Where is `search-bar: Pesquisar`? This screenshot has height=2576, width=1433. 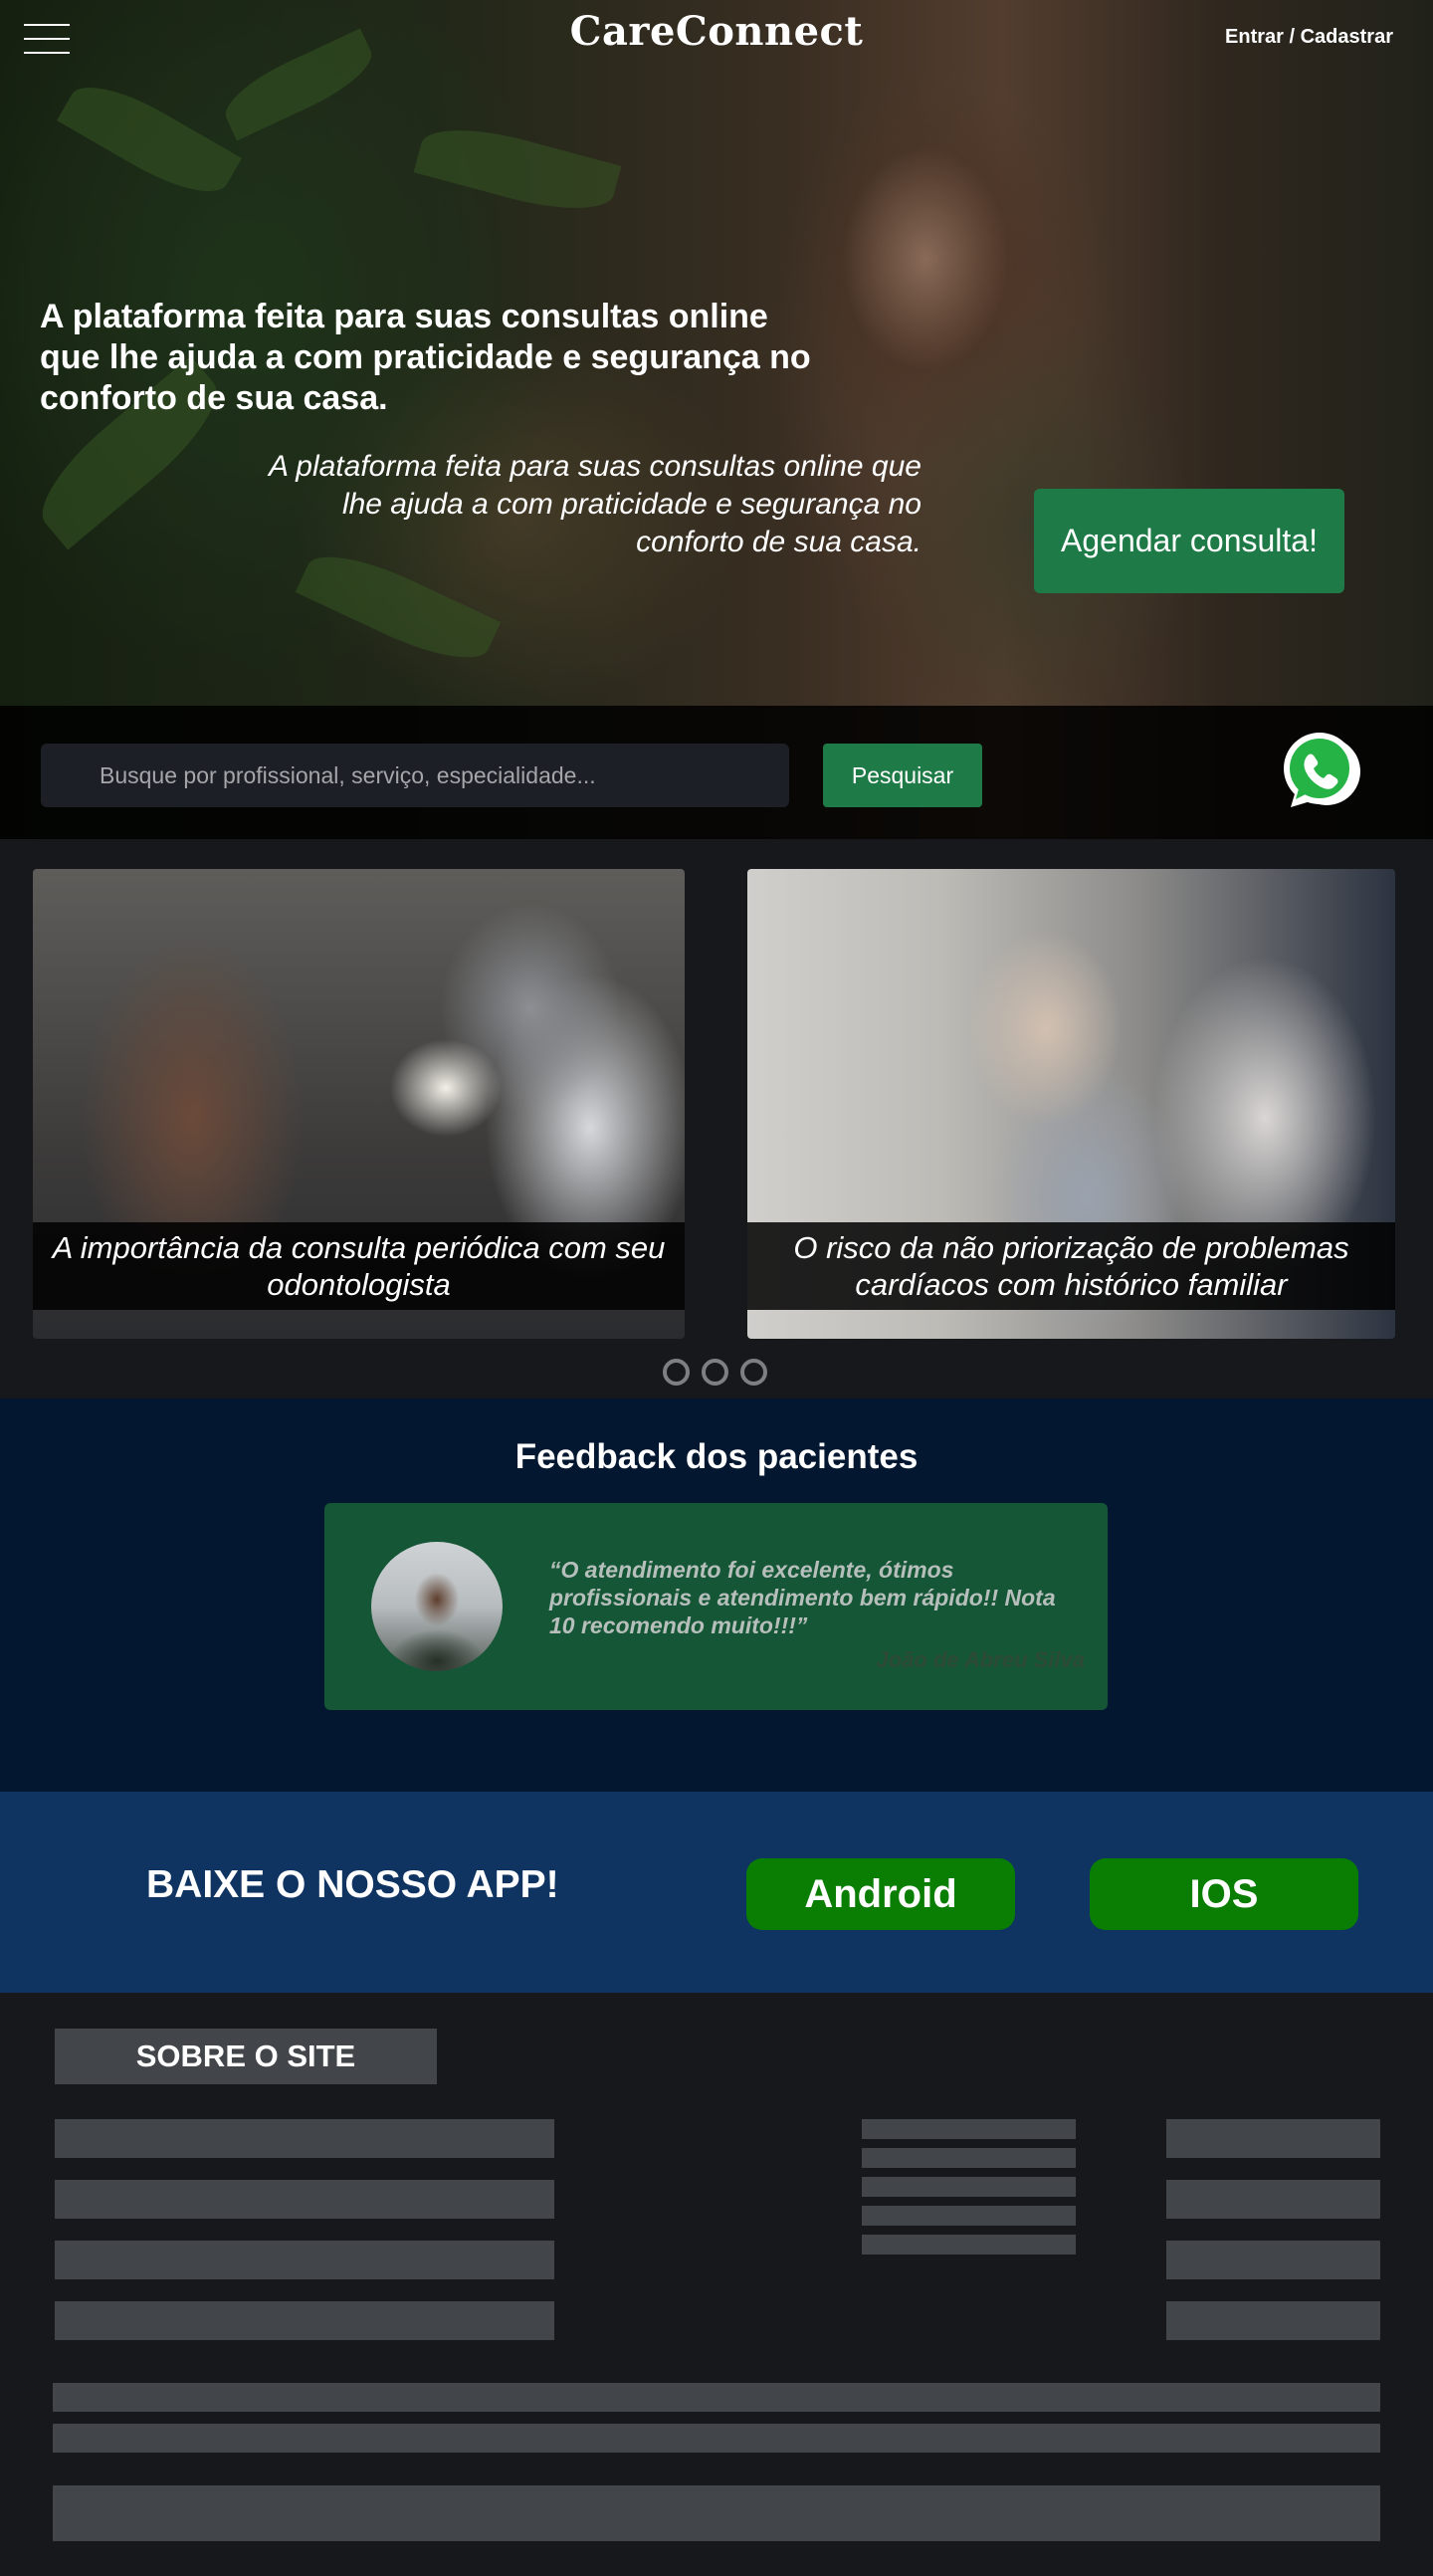 search-bar: Pesquisar is located at coordinates (716, 772).